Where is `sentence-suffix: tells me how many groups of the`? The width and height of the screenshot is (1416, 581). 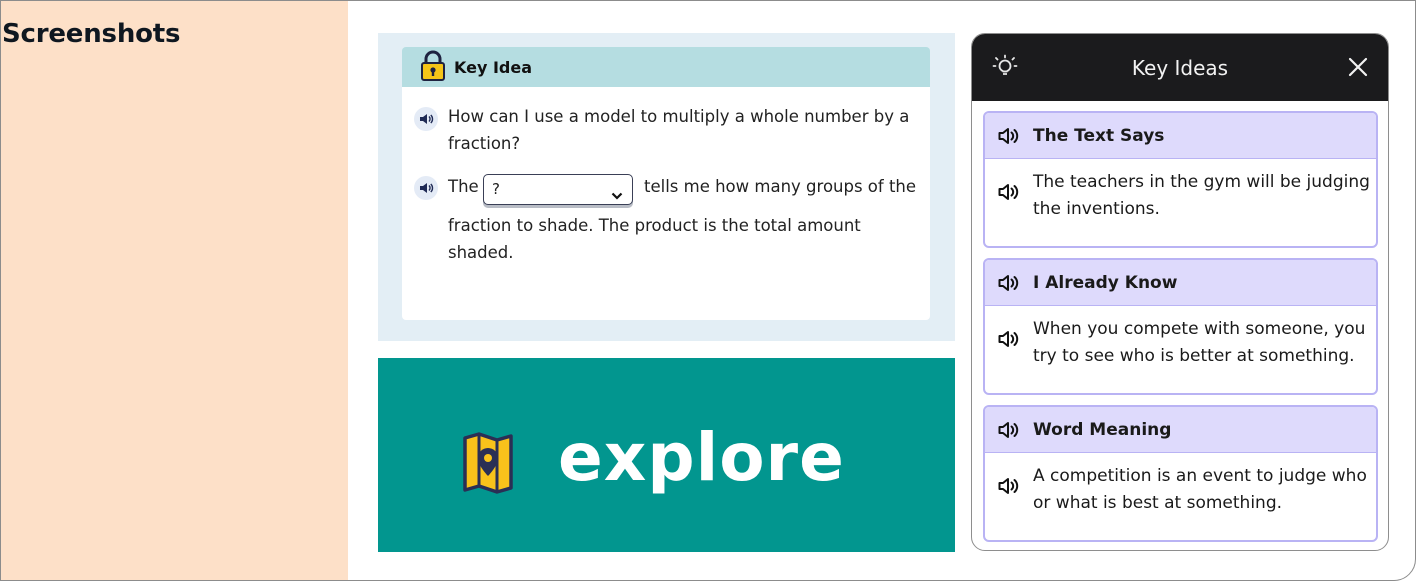
sentence-suffix: tells me how many groups of the is located at coordinates (780, 186).